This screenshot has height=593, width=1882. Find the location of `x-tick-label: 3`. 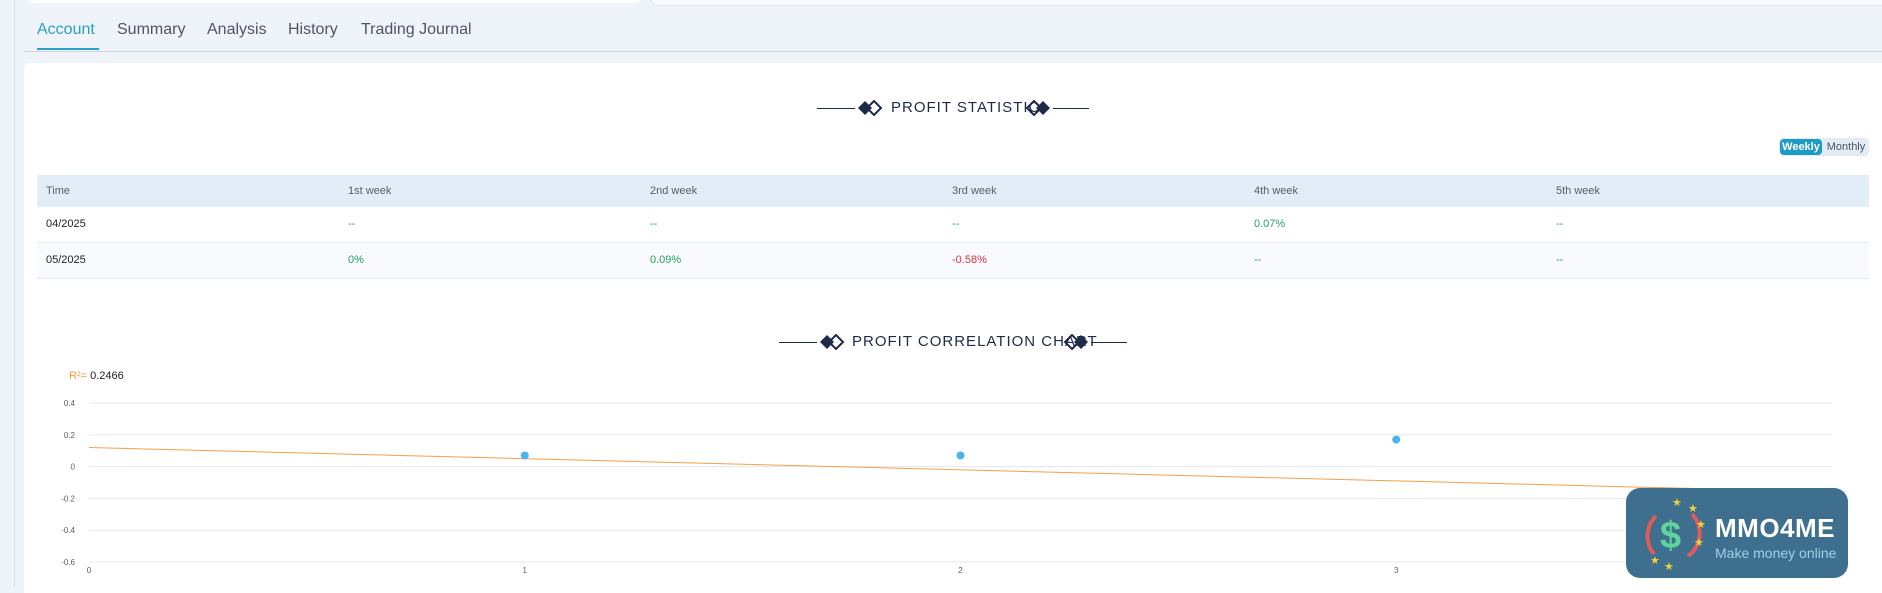

x-tick-label: 3 is located at coordinates (1396, 570).